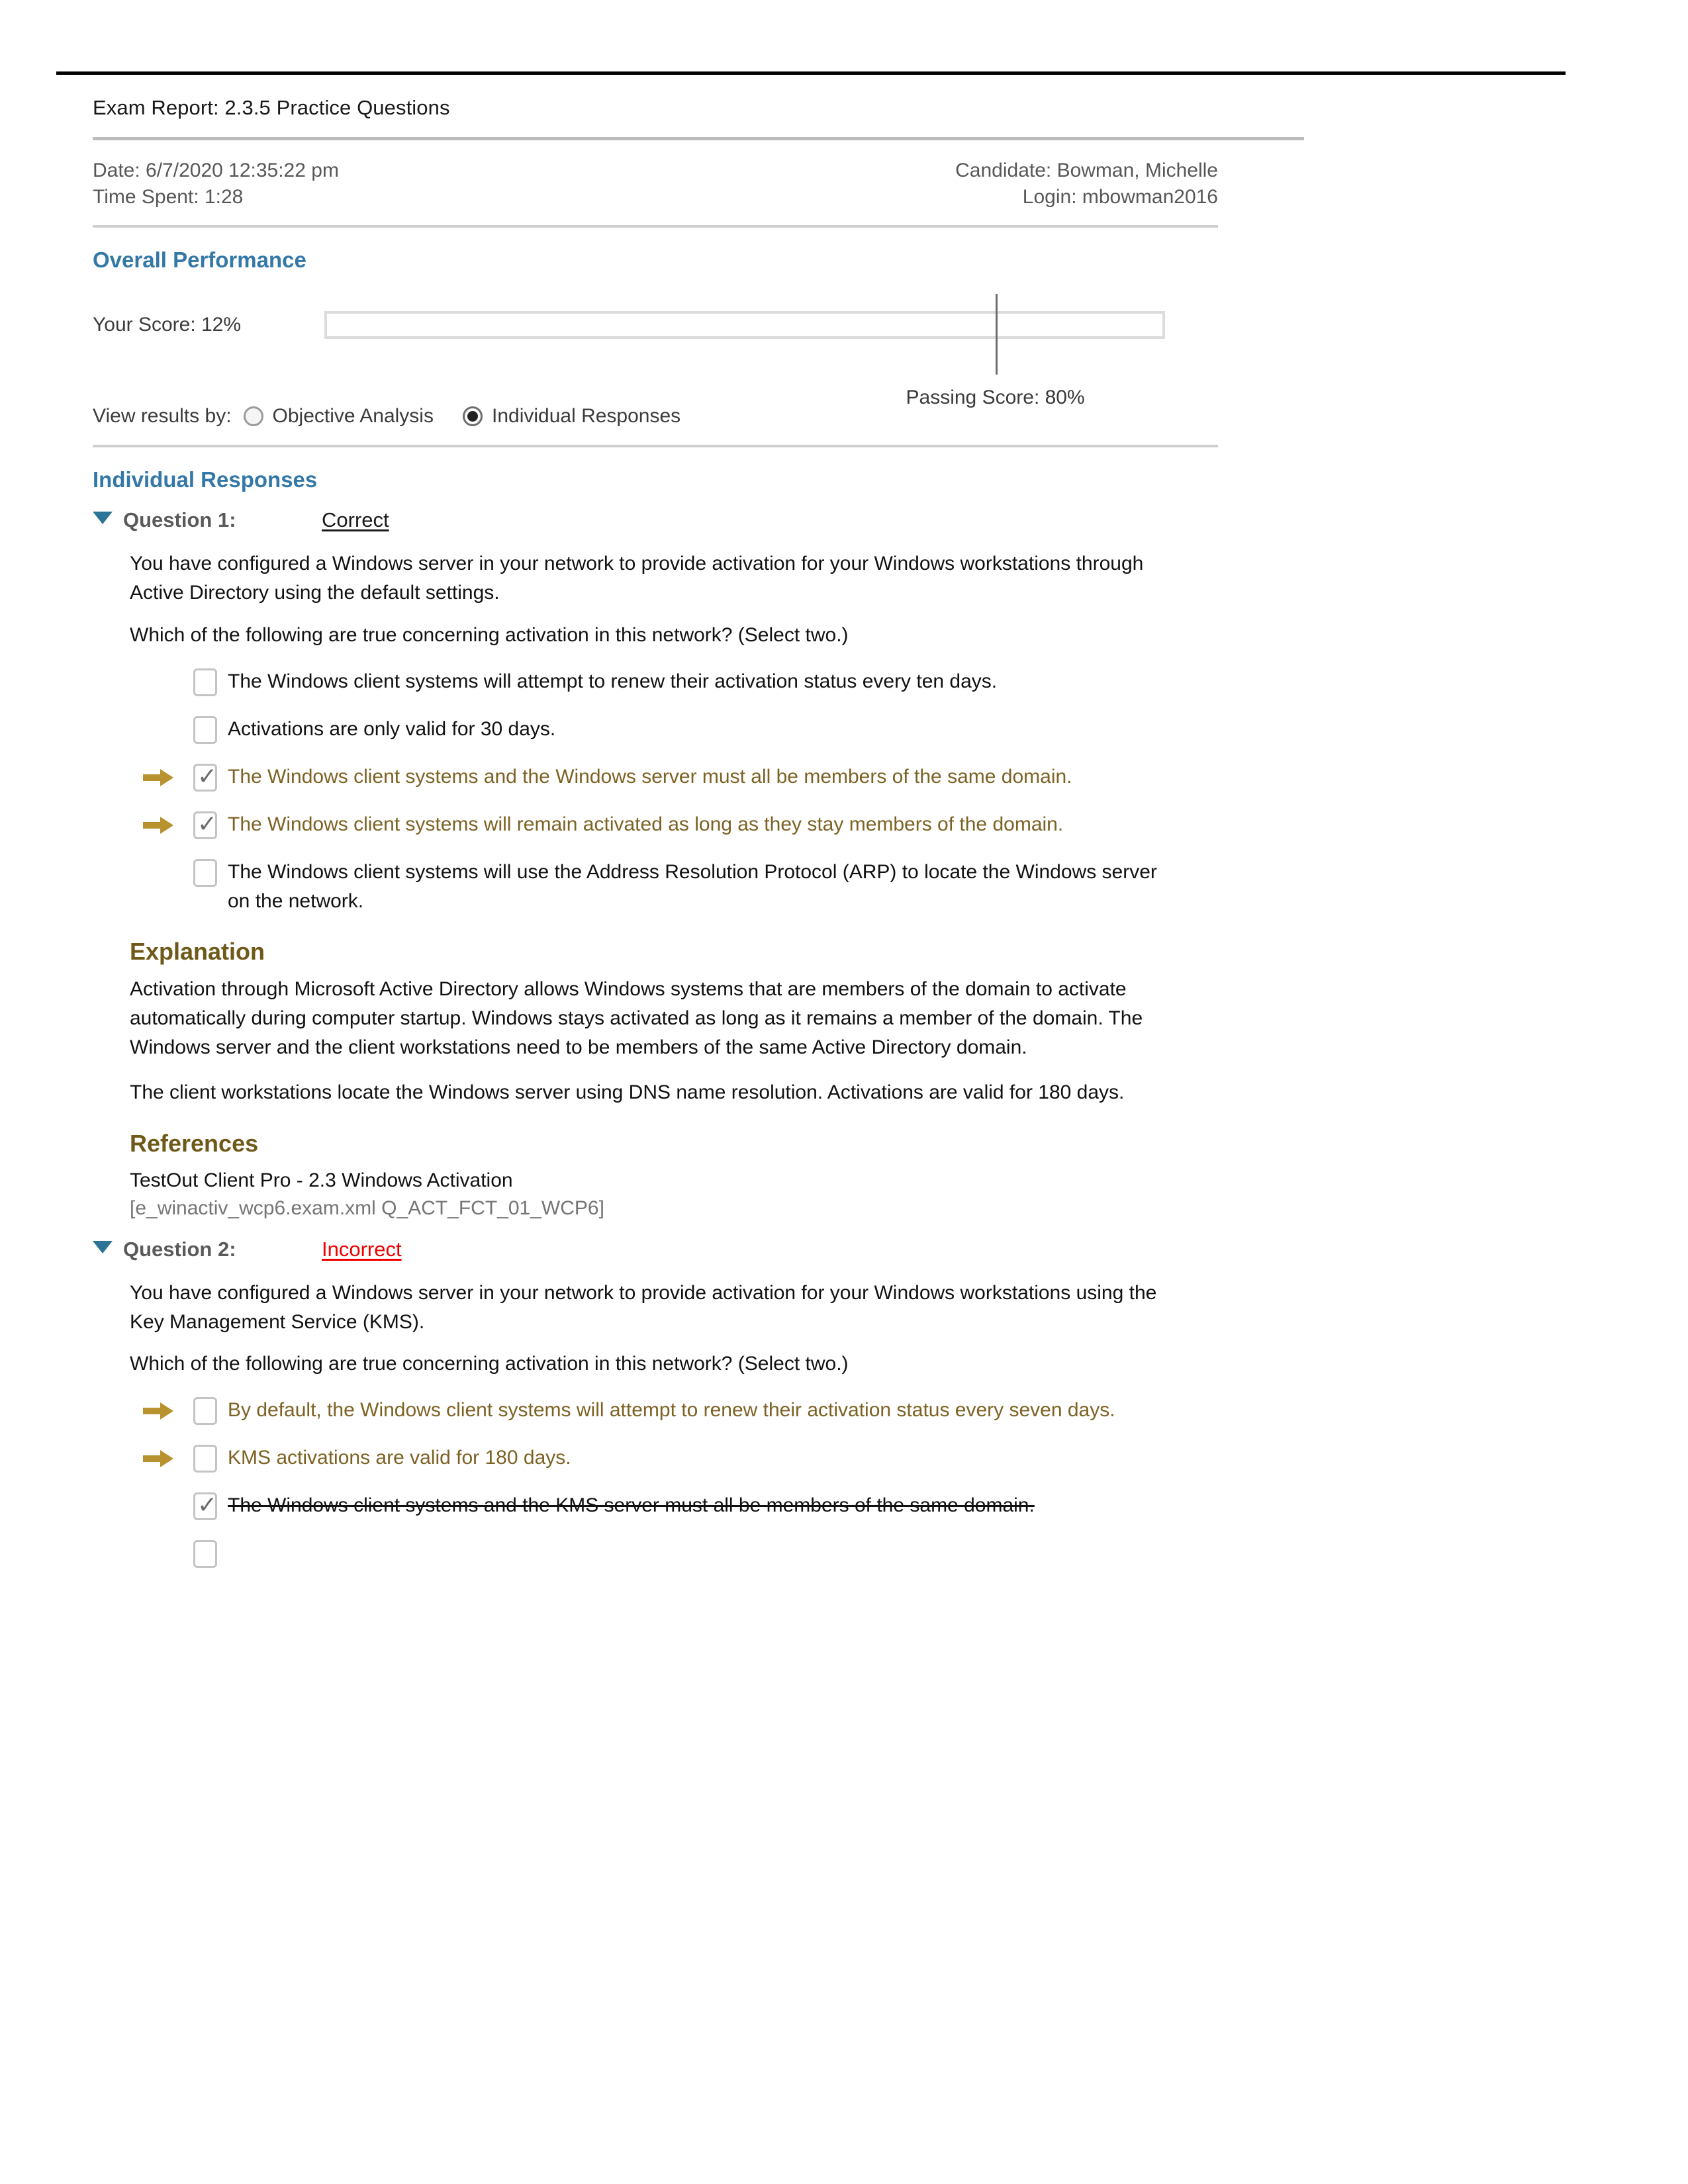 The width and height of the screenshot is (1688, 2184). Describe the element at coordinates (194, 1143) in the screenshot. I see `references-heading: References` at that location.